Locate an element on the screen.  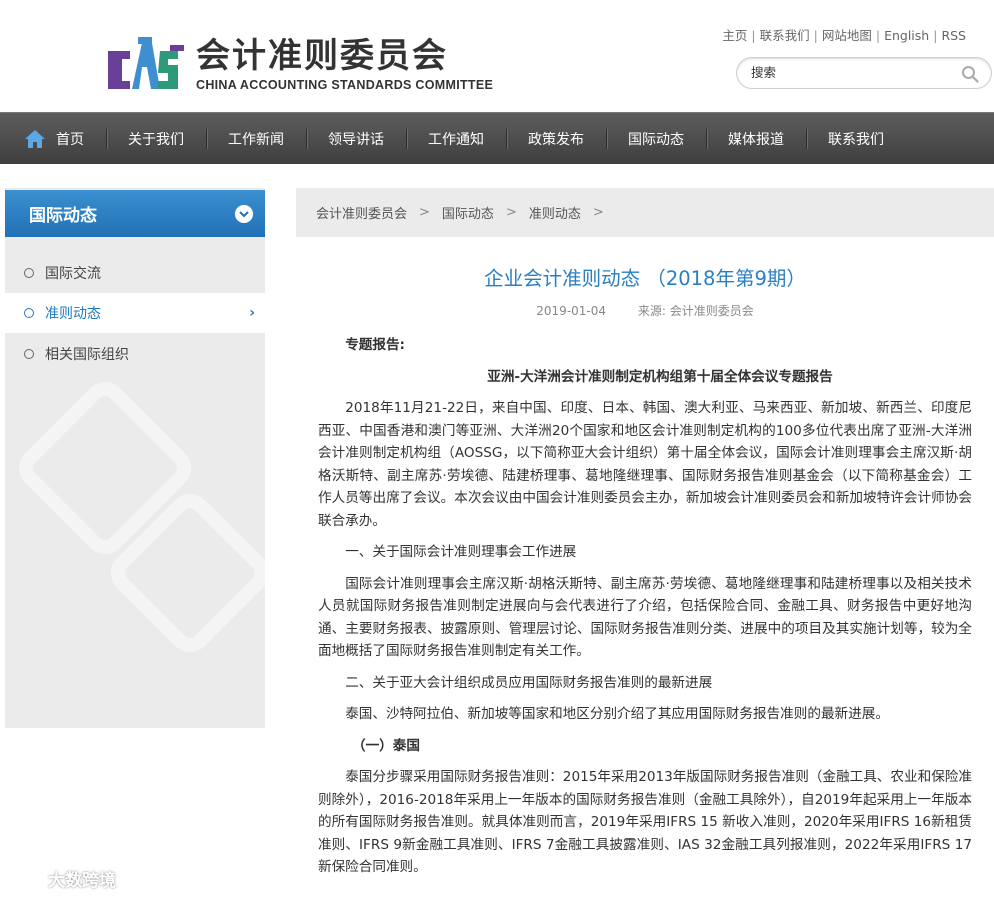
site-name-cn: 会计准则委员会 is located at coordinates (322, 56).